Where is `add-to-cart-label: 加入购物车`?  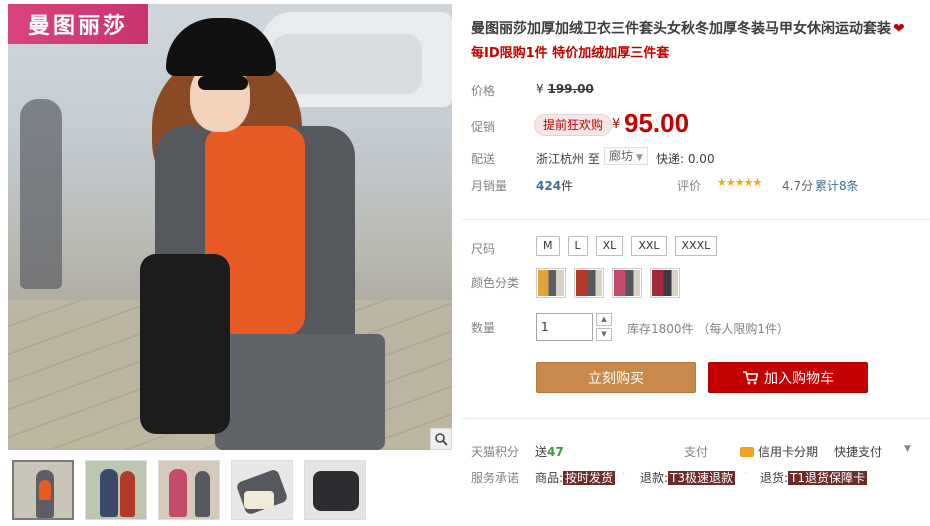 add-to-cart-label: 加入购物车 is located at coordinates (799, 378).